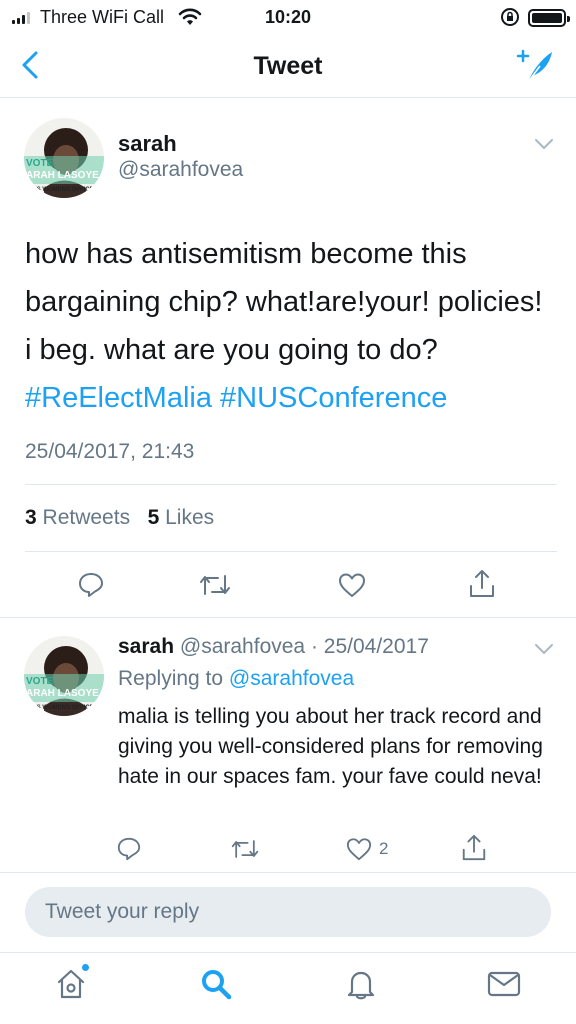 The width and height of the screenshot is (576, 1024). I want to click on nav-bar: Tweet, so click(288, 67).